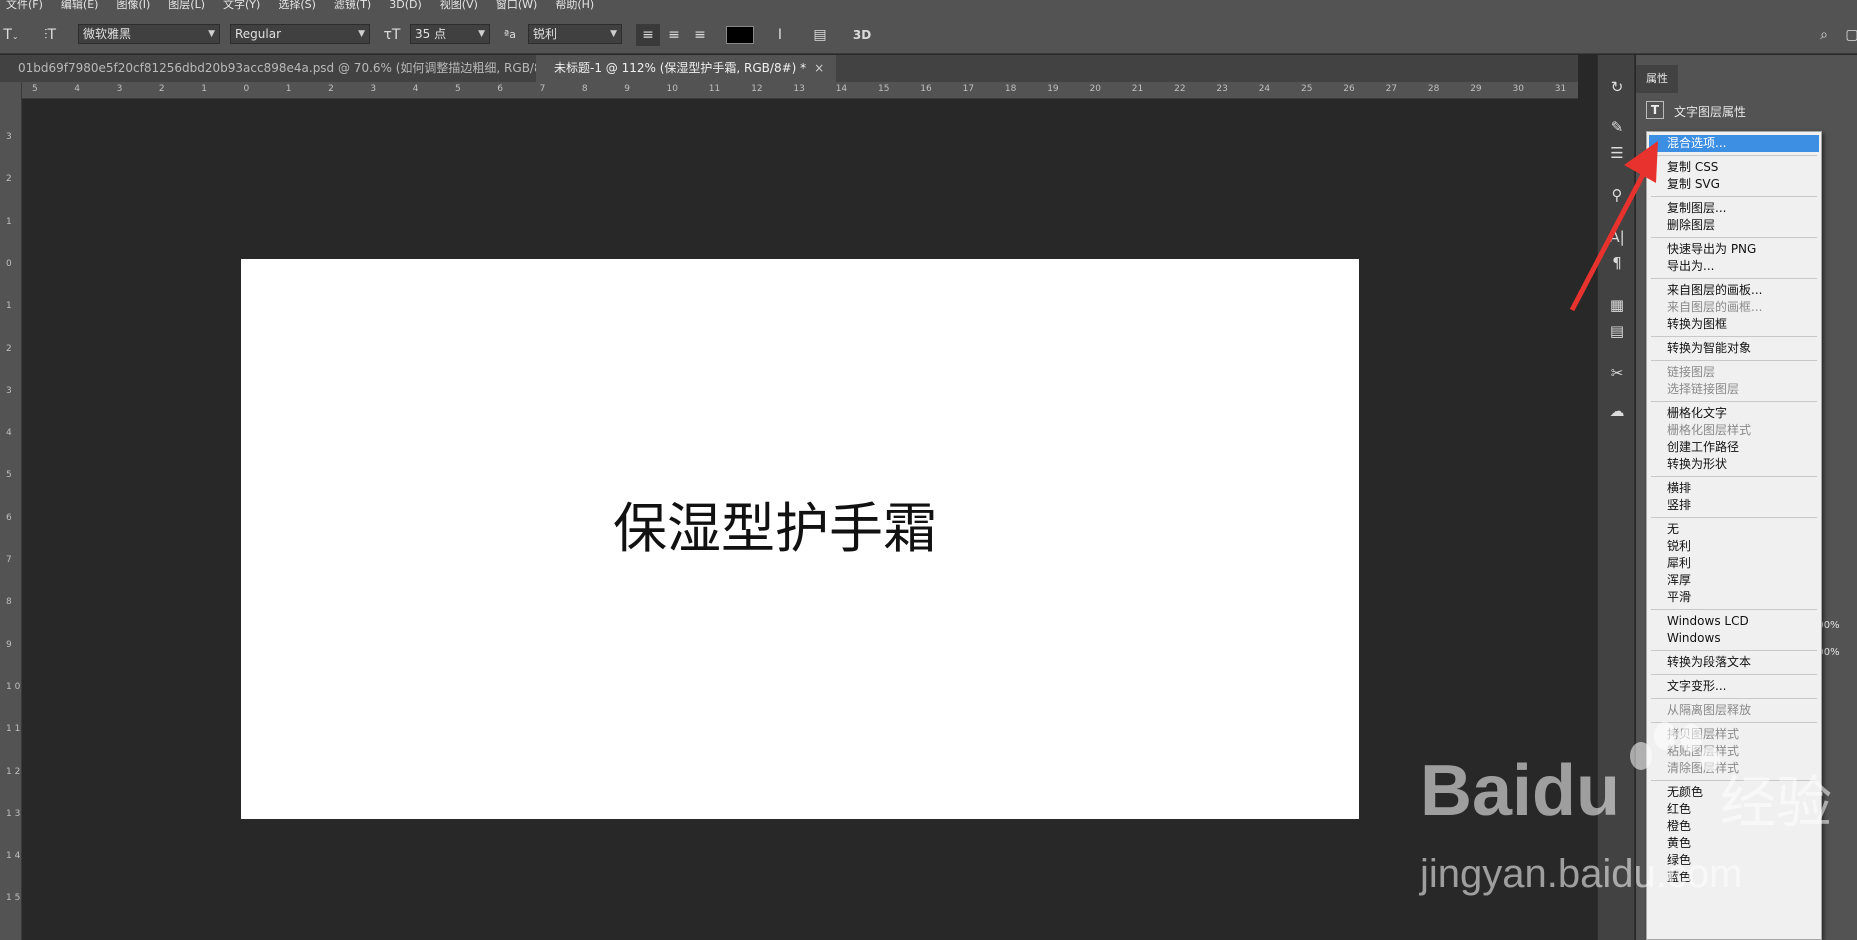 This screenshot has height=940, width=1857. What do you see at coordinates (775, 523) in the screenshot?
I see `text-layer: 保湿型护手霜` at bounding box center [775, 523].